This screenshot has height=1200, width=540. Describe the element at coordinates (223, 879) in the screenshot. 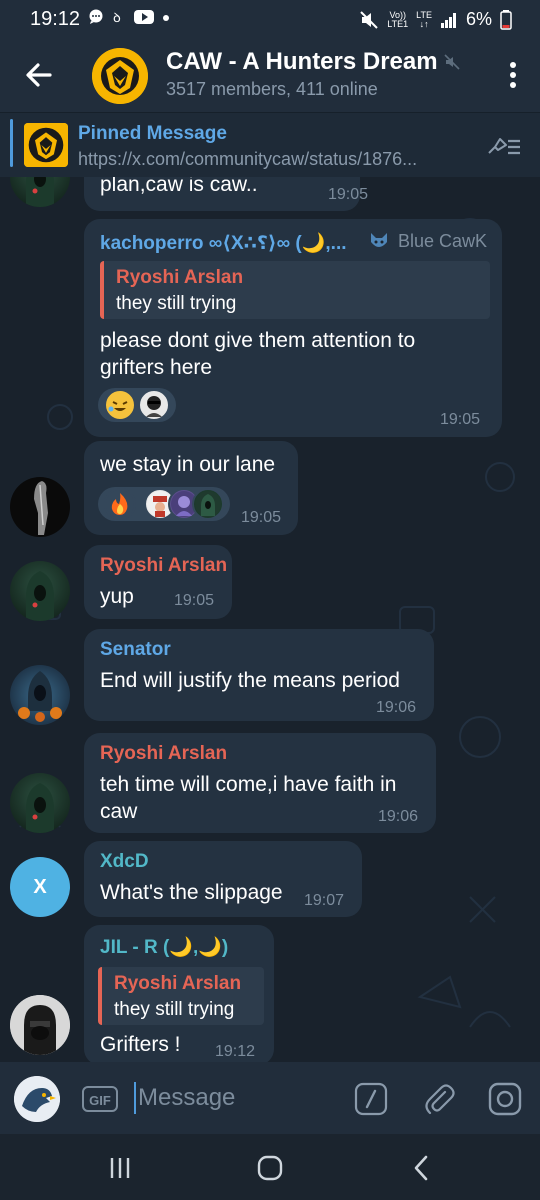

I see `message-bubble: XdcD What's the slippage 19:07` at that location.